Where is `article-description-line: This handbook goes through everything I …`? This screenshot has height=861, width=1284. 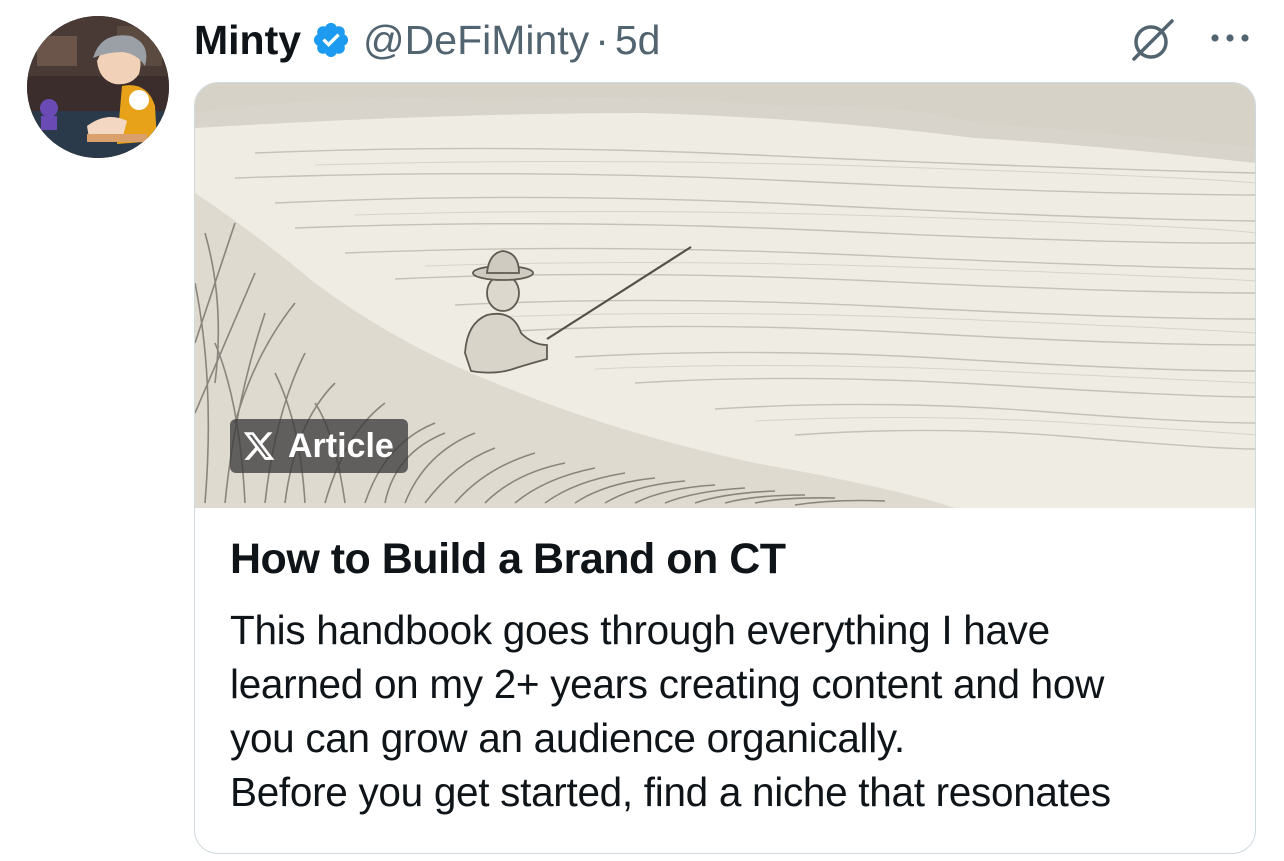
article-description-line: This handbook goes through everything I … is located at coordinates (640, 630).